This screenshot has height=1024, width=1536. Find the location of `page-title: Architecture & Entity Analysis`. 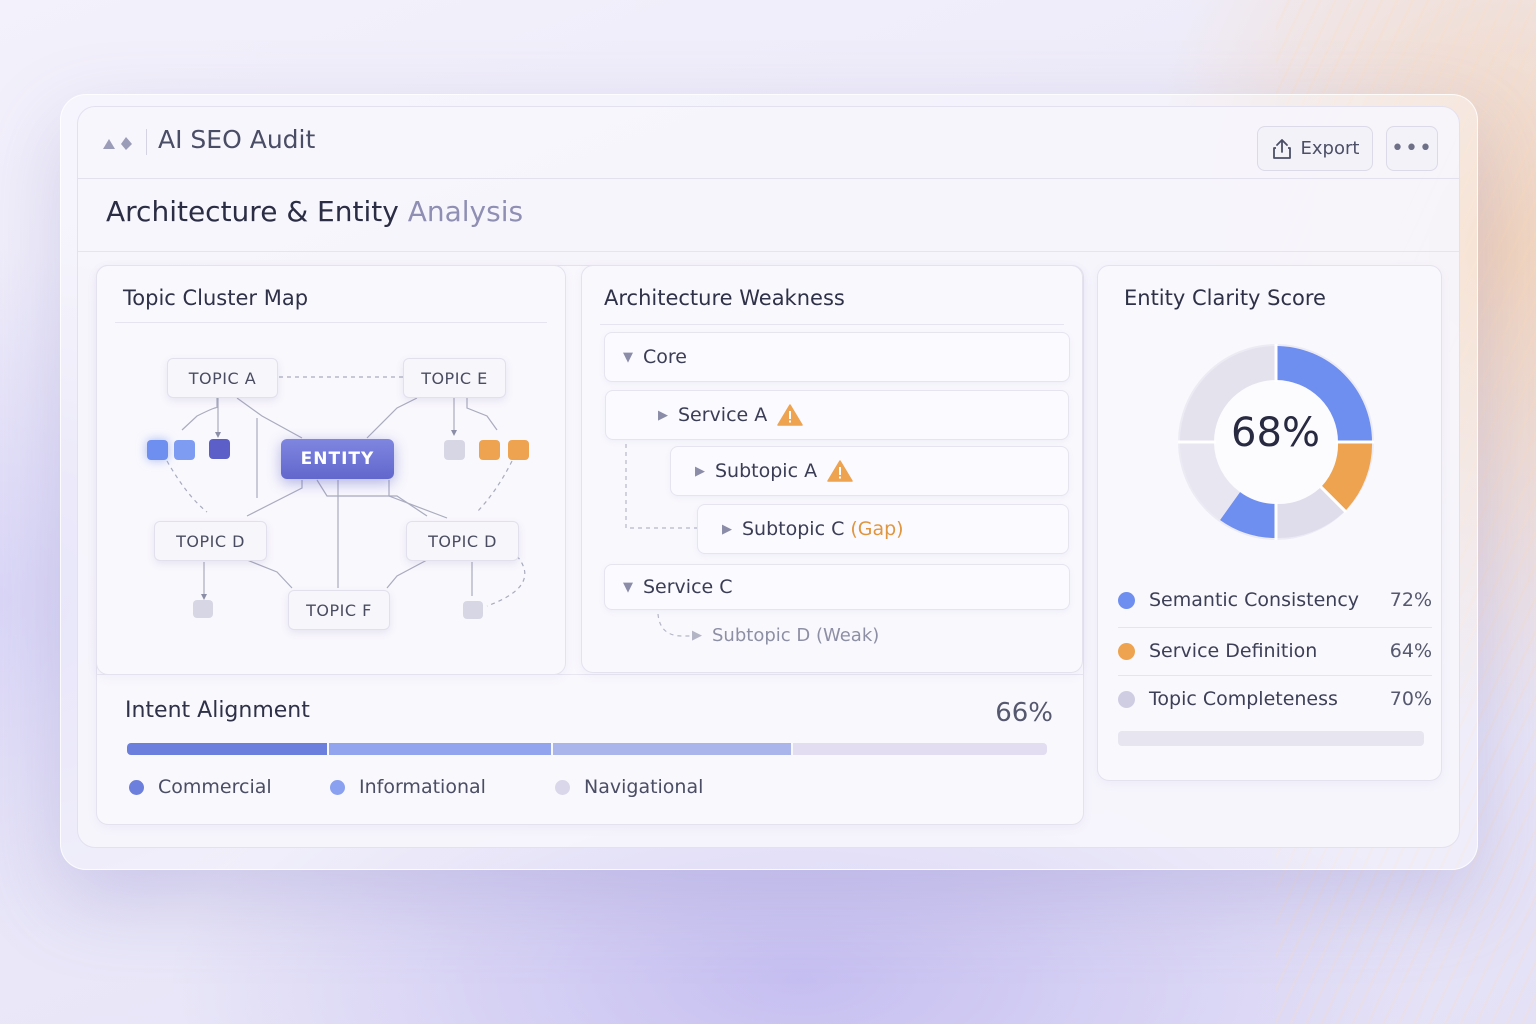

page-title: Architecture & Entity Analysis is located at coordinates (314, 211).